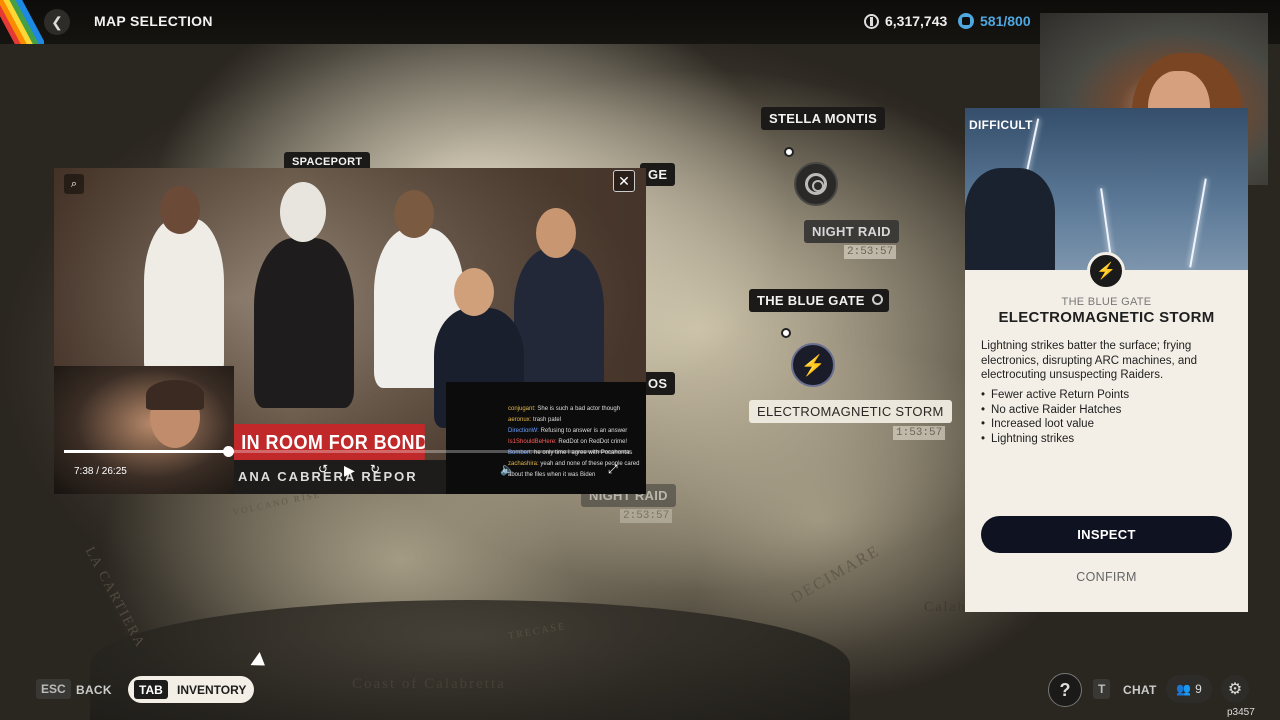  What do you see at coordinates (574, 420) in the screenshot?
I see `chat-message: aeronux: trash patel` at bounding box center [574, 420].